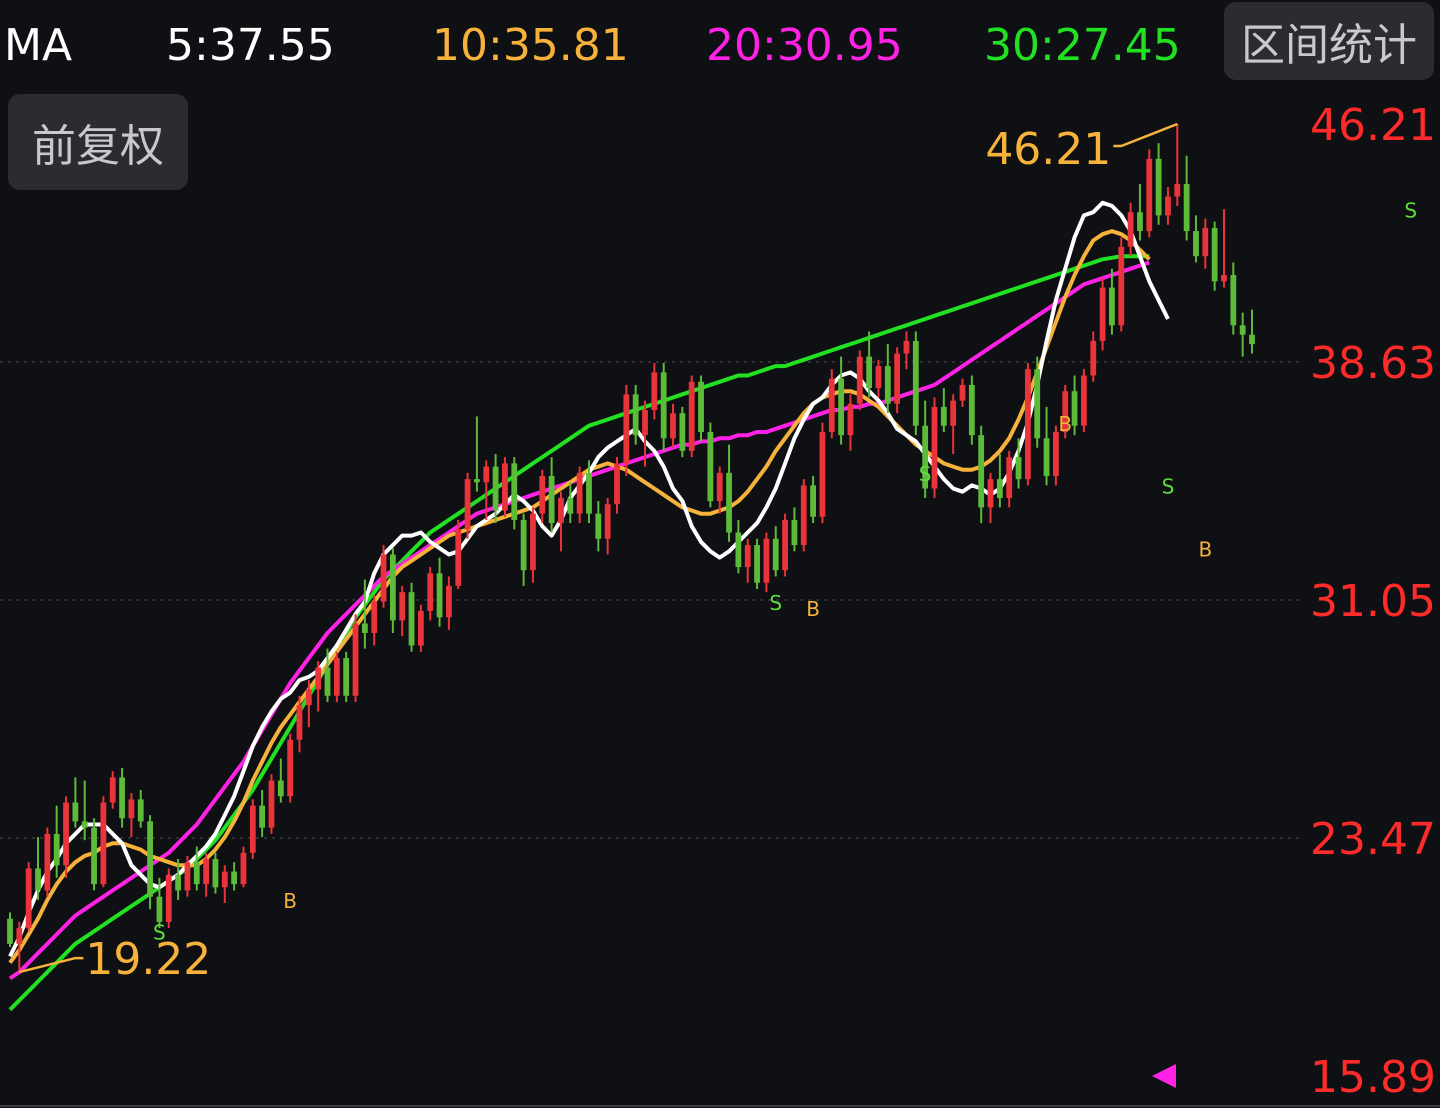 Image resolution: width=1440 pixels, height=1108 pixels. I want to click on scroll-marker-icon, so click(1164, 1076).